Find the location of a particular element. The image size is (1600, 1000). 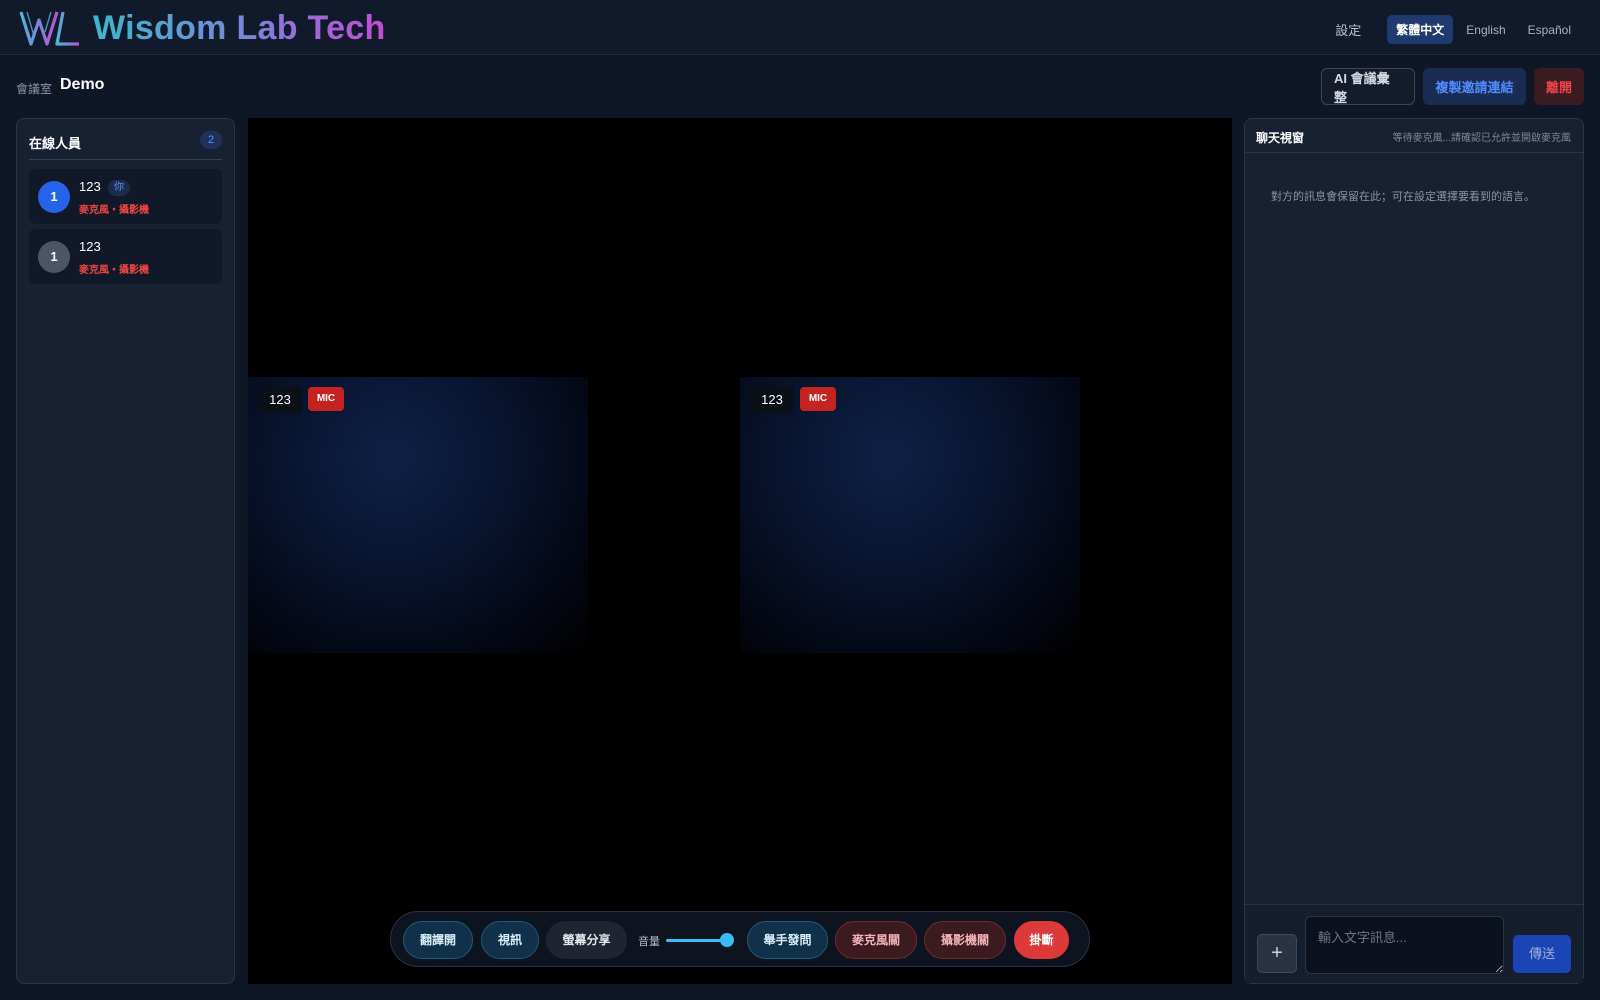

chat-header: 聊天視窗 等待麥克風...請確認已允許並開啟麥克風 is located at coordinates (1414, 136).